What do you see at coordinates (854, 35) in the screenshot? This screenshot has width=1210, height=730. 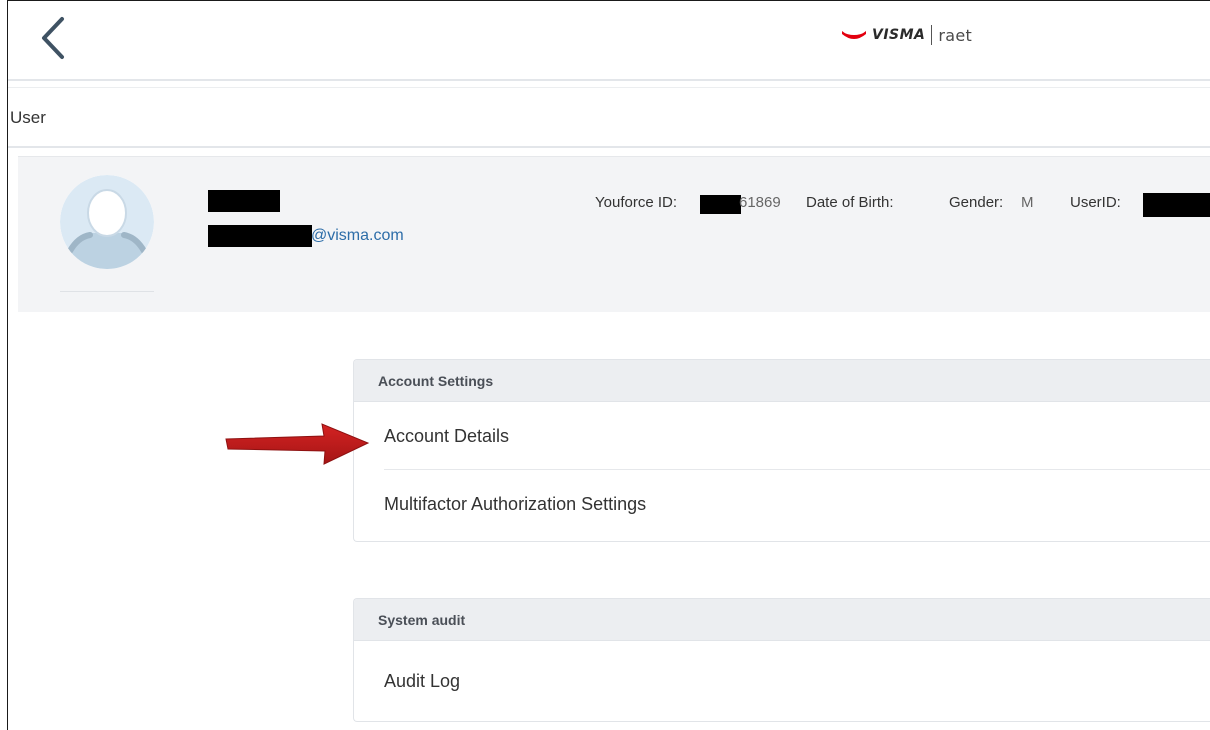 I see `visma-logo-mark-icon` at bounding box center [854, 35].